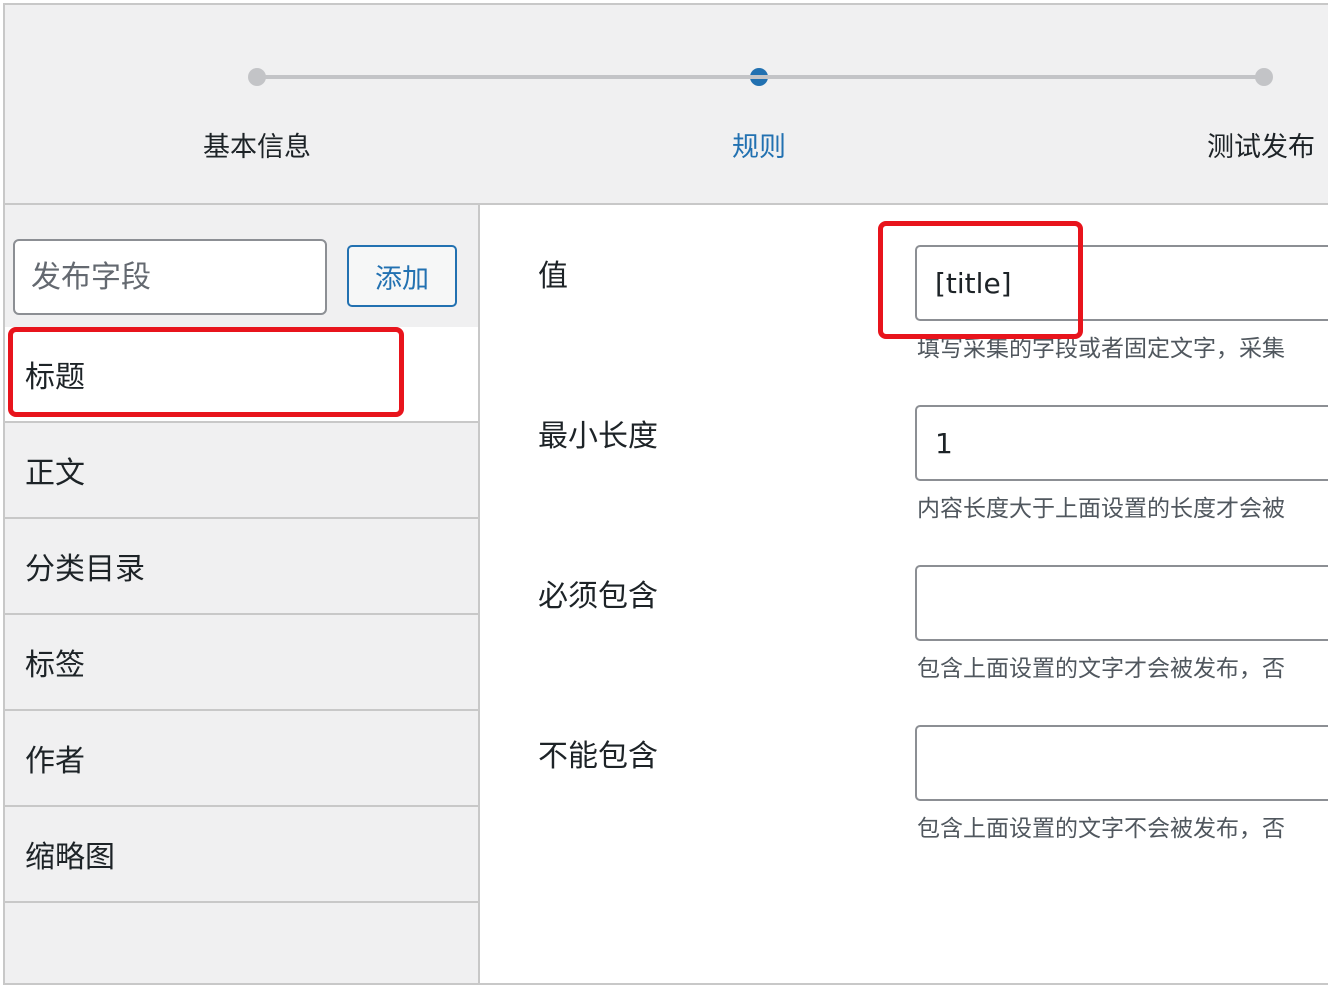  What do you see at coordinates (1121, 283) in the screenshot?
I see `value-input` at bounding box center [1121, 283].